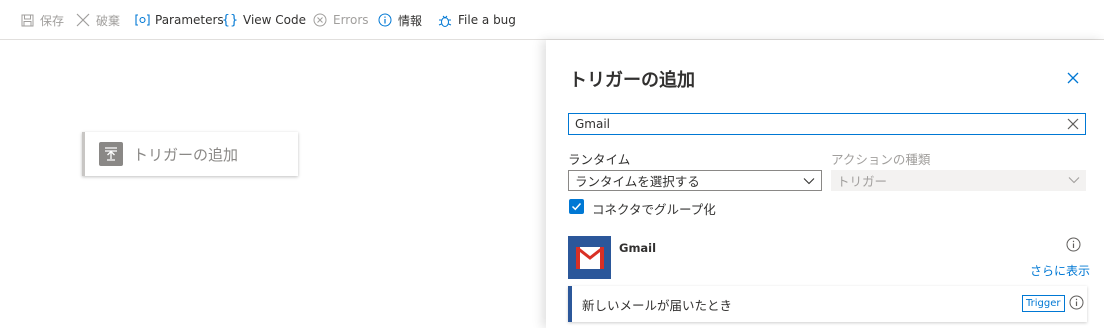  What do you see at coordinates (862, 181) in the screenshot?
I see `action-type-select-value: トリガー` at bounding box center [862, 181].